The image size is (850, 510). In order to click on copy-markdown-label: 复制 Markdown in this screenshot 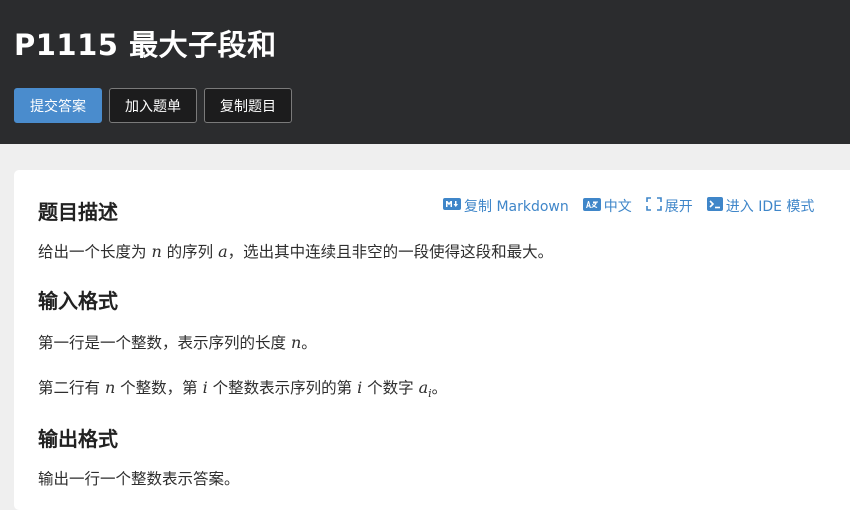, I will do `click(516, 207)`.